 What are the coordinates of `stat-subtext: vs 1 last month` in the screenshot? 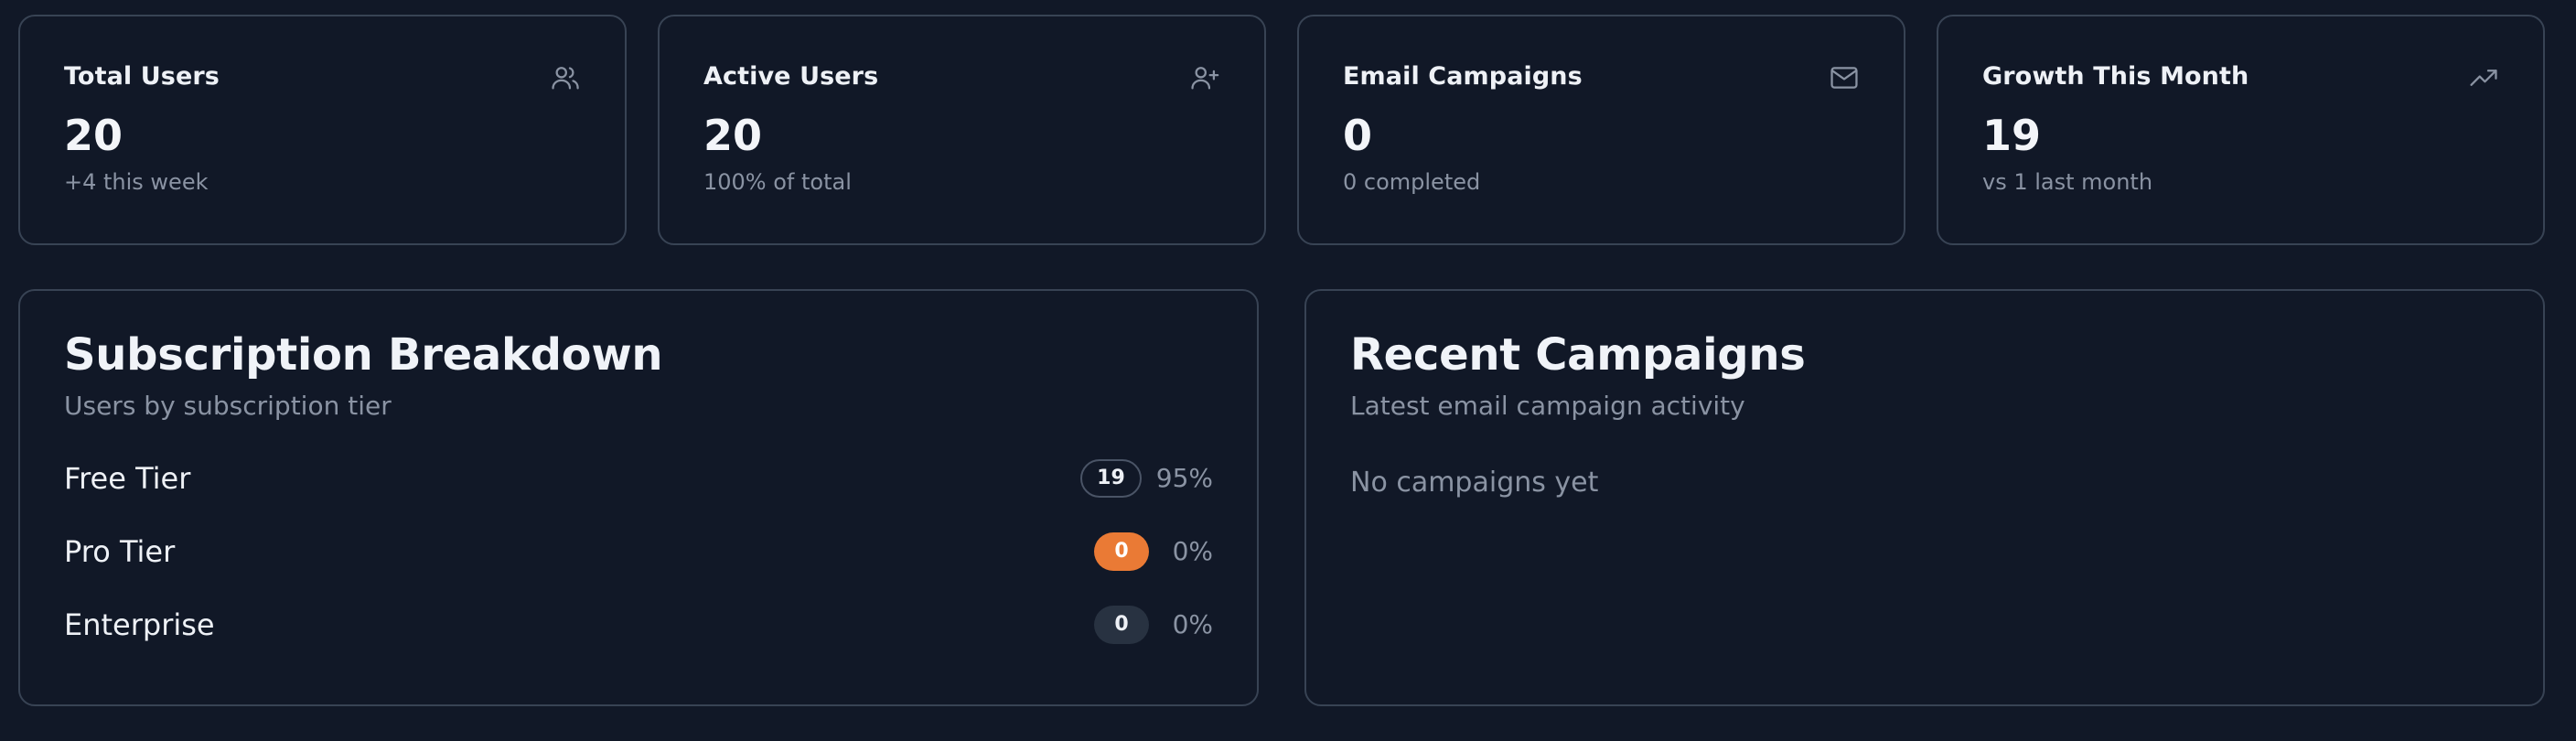 It's located at (2067, 182).